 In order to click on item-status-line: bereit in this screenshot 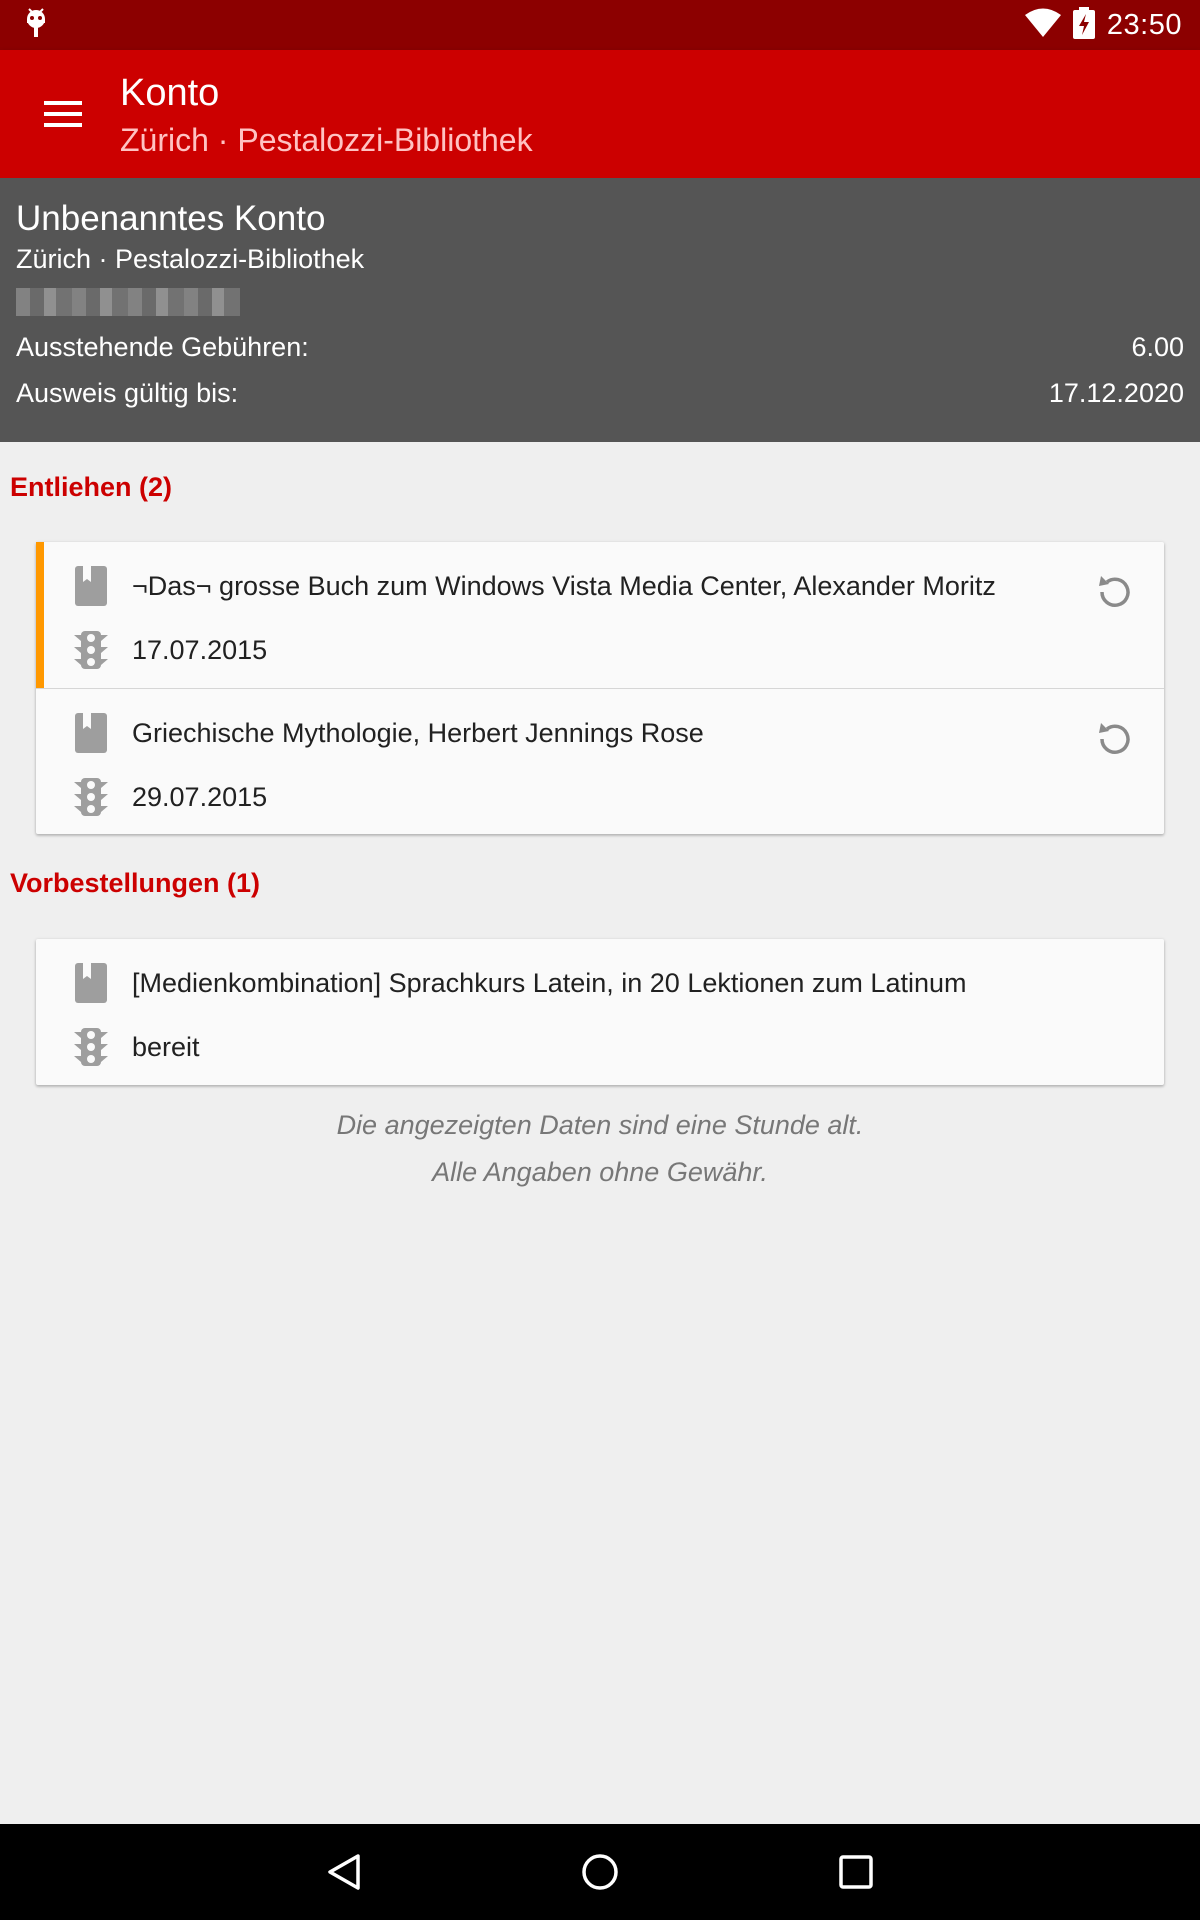, I will do `click(574, 1047)`.